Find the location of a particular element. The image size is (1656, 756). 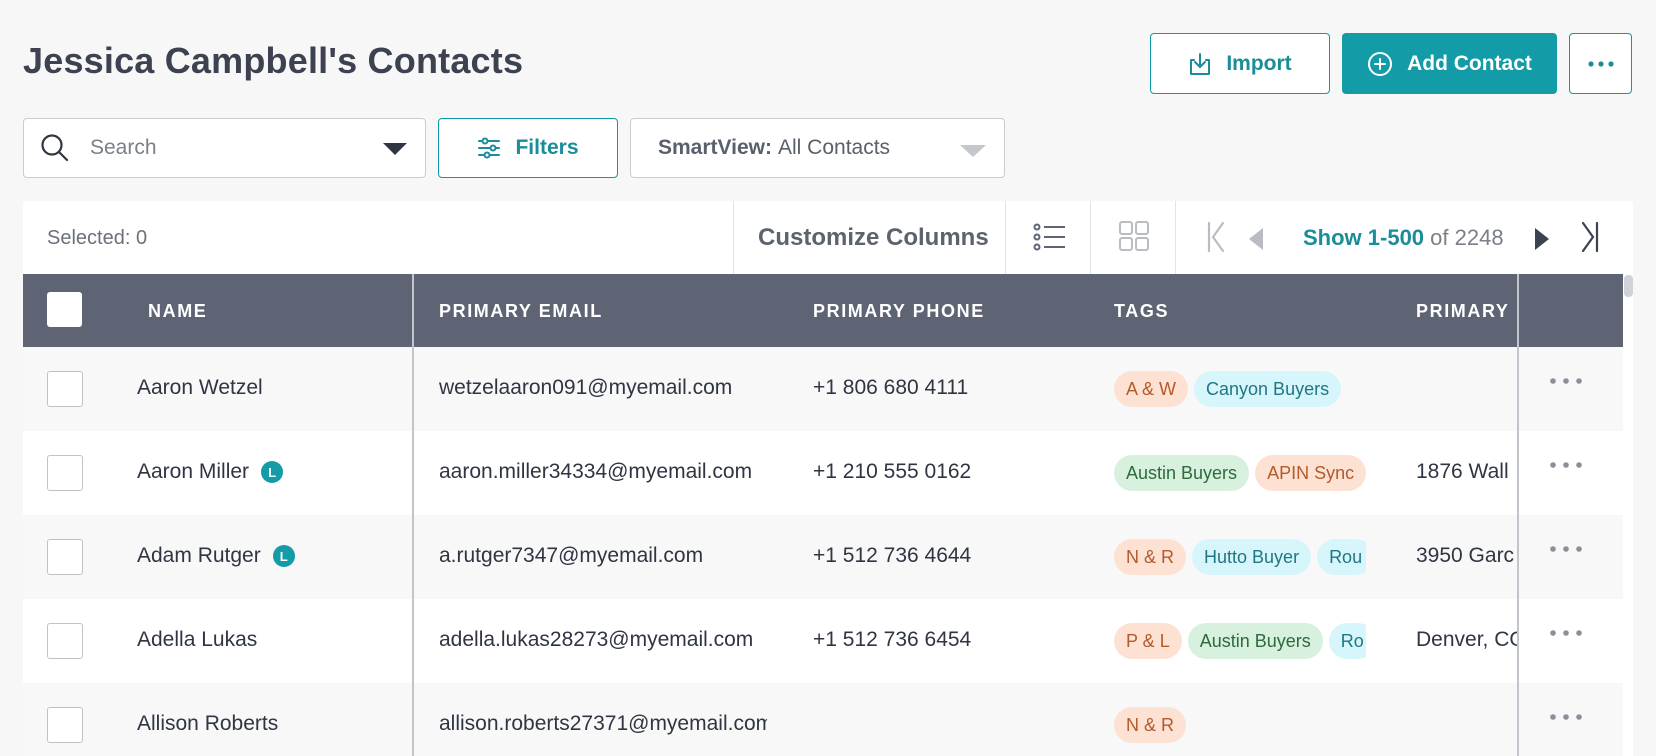

contact-tags: A & W Canyon Buyers is located at coordinates (1240, 389).